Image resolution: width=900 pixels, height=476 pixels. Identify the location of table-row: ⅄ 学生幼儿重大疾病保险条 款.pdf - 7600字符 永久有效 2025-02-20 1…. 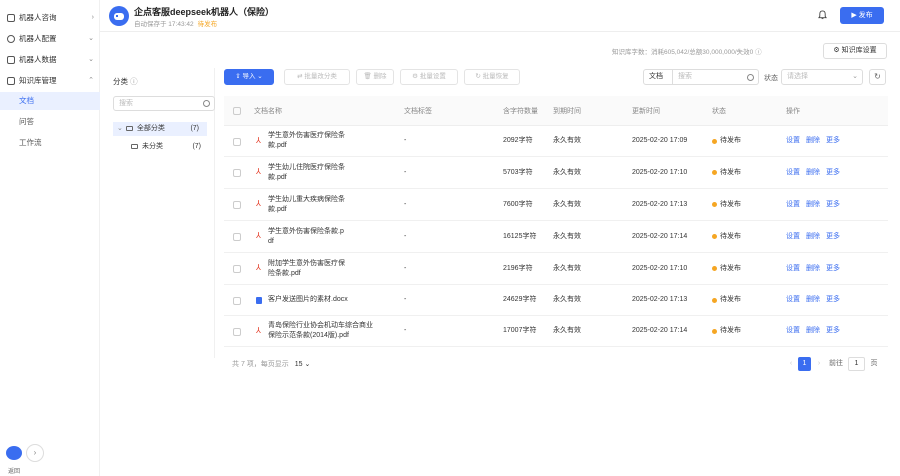
(556, 205).